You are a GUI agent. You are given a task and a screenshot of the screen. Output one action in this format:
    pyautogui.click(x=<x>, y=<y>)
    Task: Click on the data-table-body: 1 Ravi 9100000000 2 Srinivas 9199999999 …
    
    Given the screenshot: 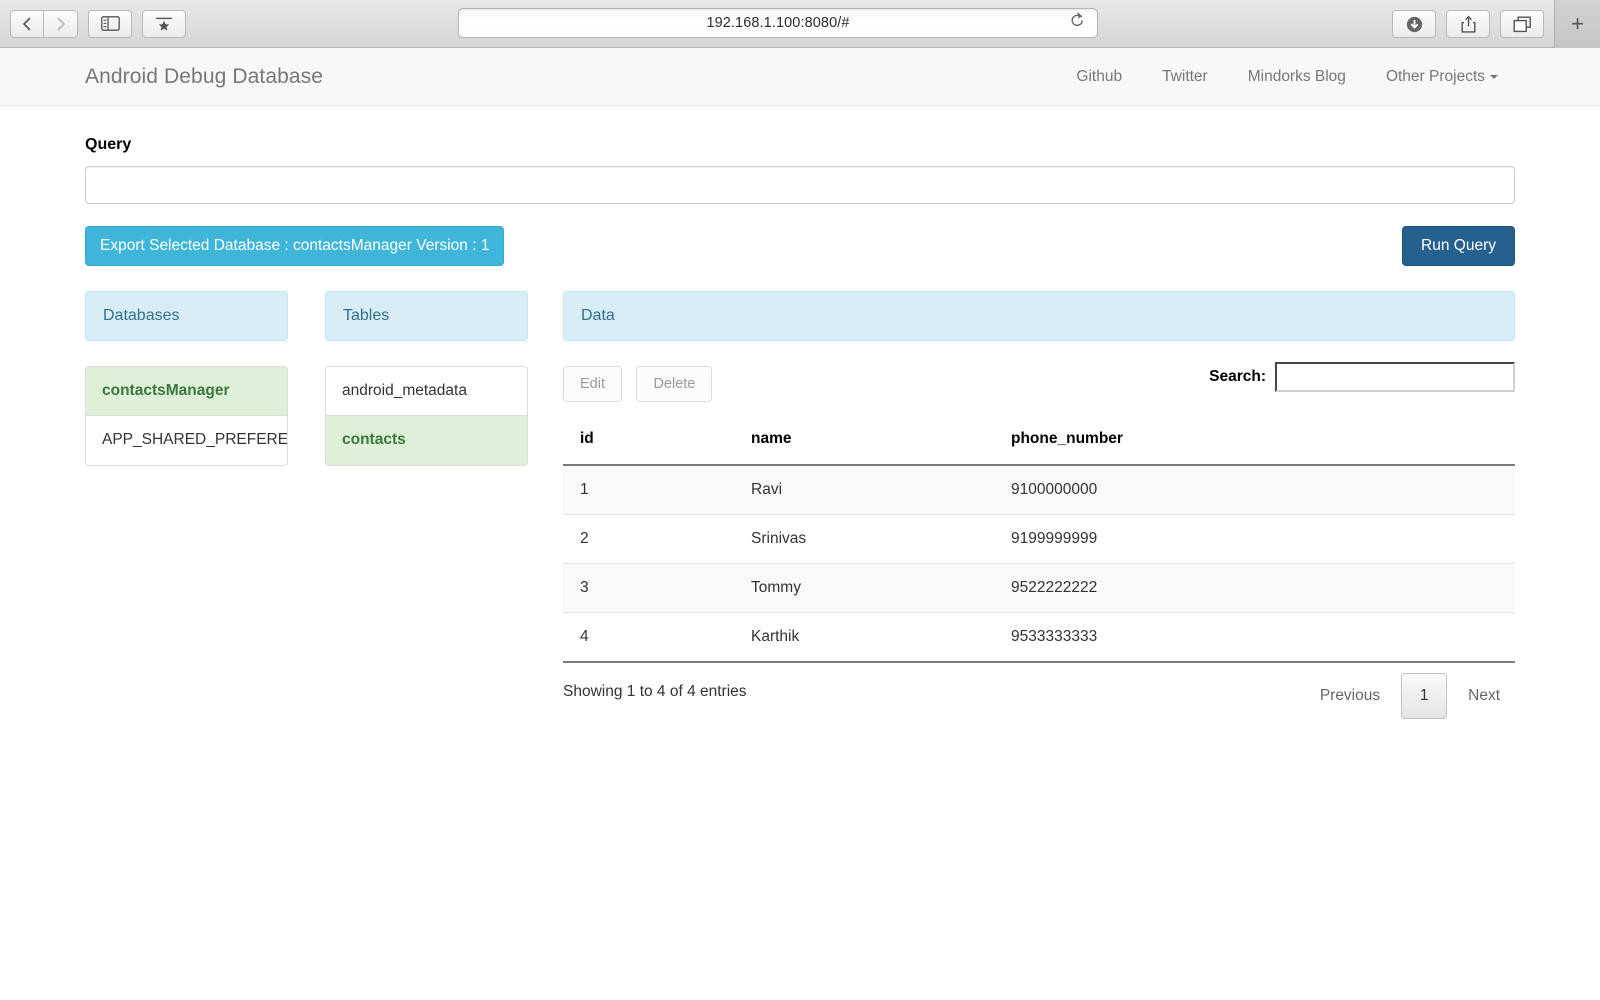 What is the action you would take?
    pyautogui.click(x=1039, y=564)
    